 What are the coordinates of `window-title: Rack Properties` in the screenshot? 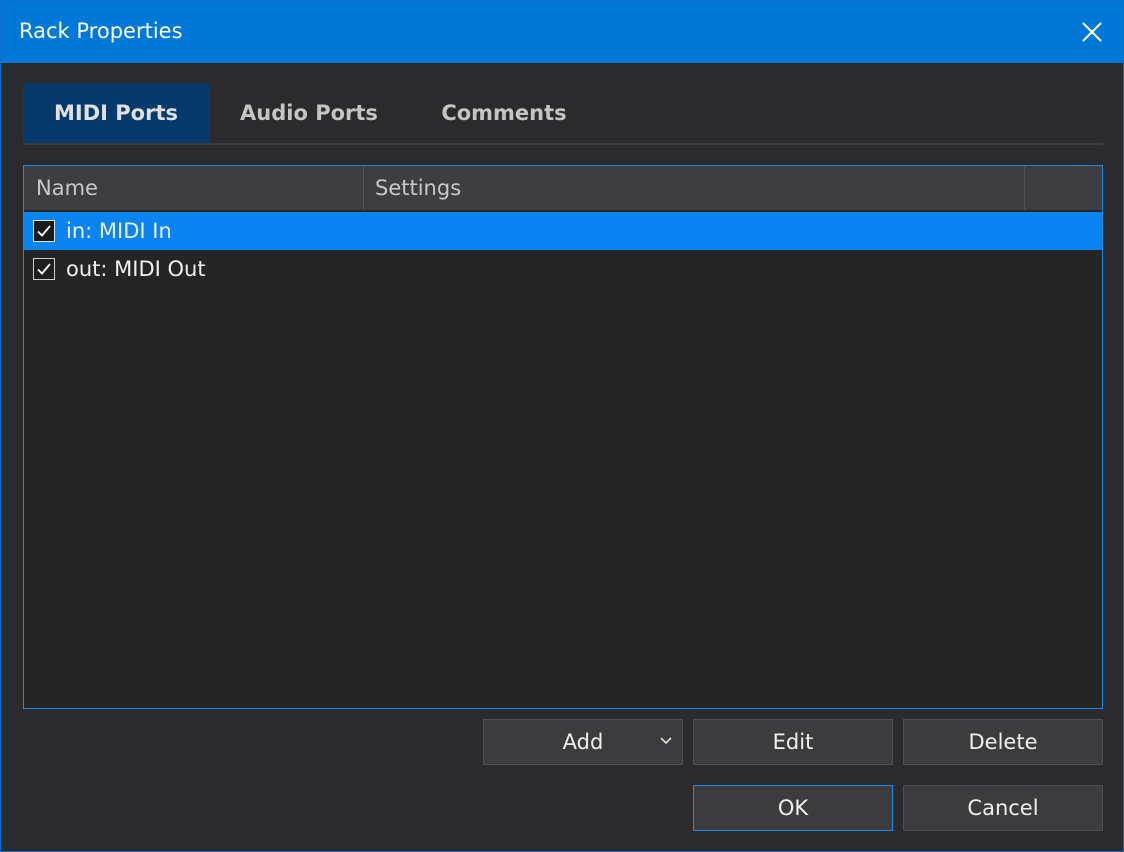 It's located at (101, 31).